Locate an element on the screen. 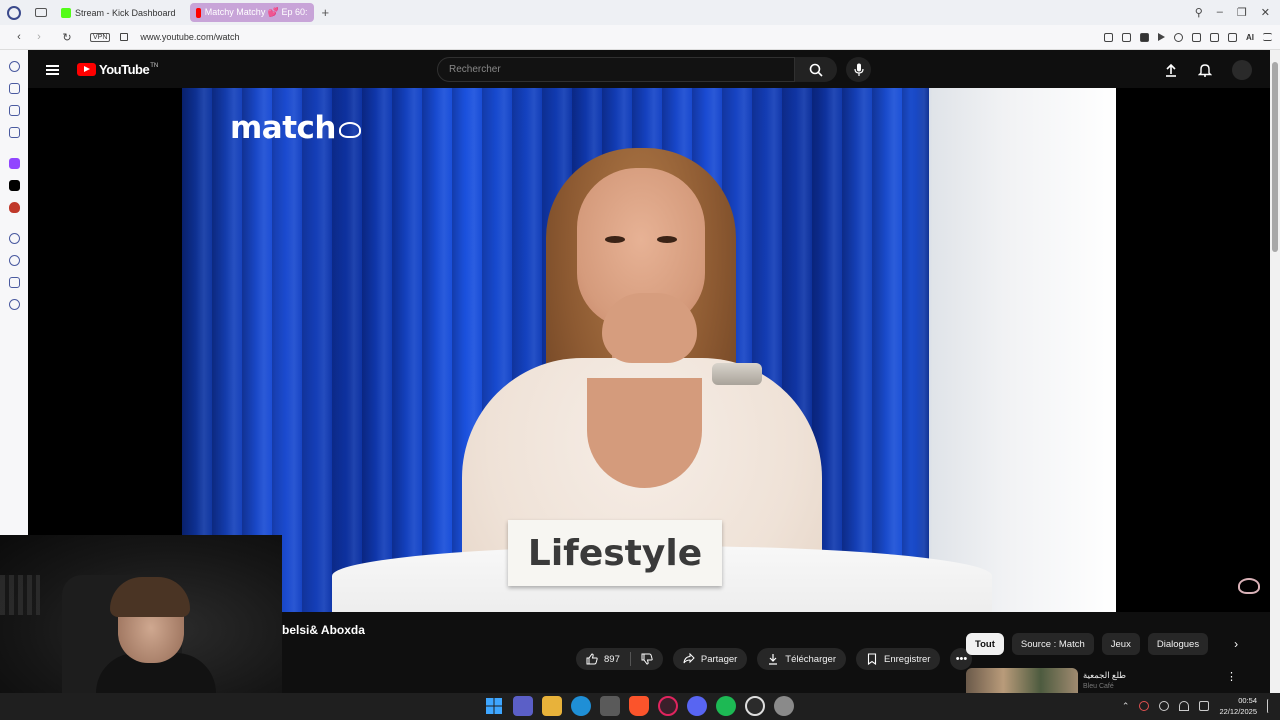 The width and height of the screenshot is (1280, 720). discord-icon is located at coordinates (697, 706).